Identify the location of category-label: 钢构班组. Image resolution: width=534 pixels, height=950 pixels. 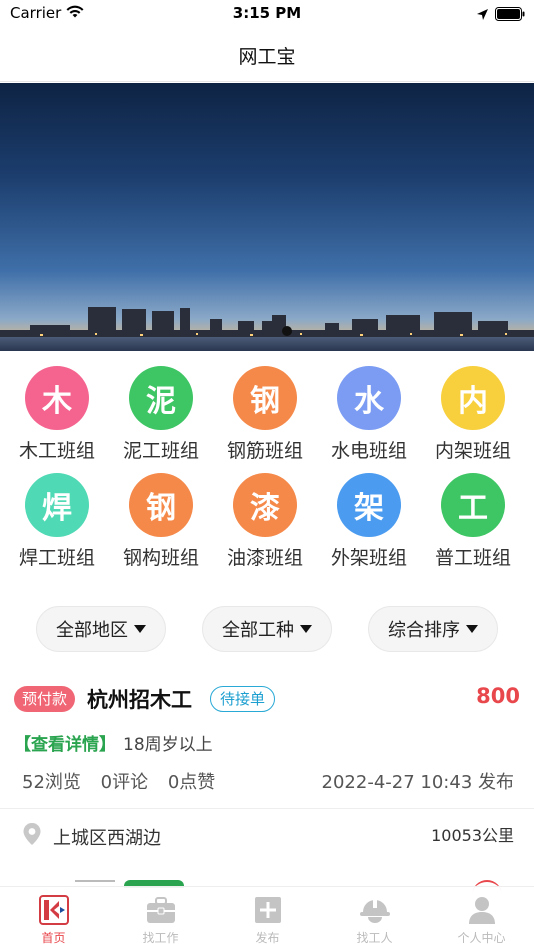
(160, 558).